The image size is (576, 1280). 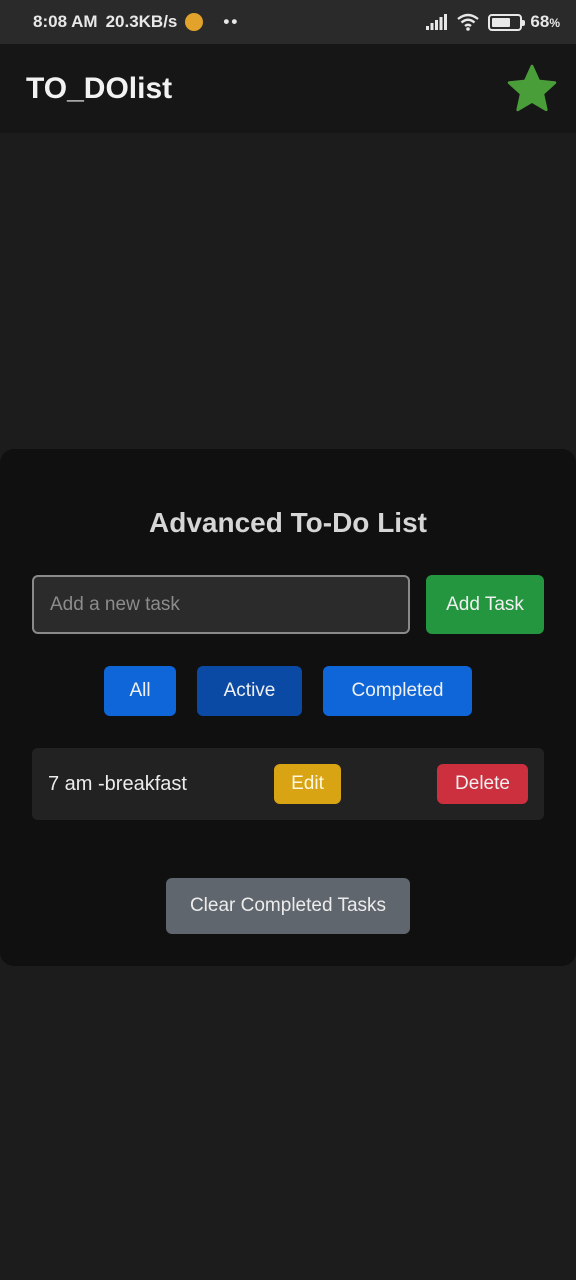 I want to click on filter-active-button: Active, so click(x=249, y=691).